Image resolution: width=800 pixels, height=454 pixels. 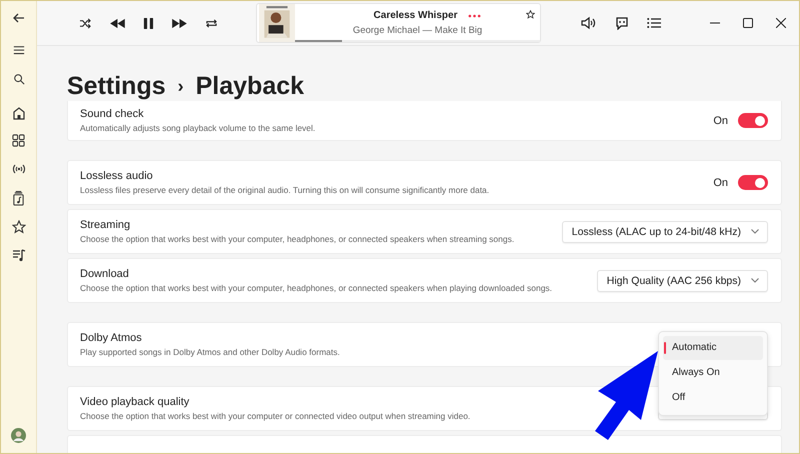 What do you see at coordinates (285, 190) in the screenshot?
I see `setting-description: Lossless files preserve every detail of the original audio. Turning this on will consume significantly more data.` at bounding box center [285, 190].